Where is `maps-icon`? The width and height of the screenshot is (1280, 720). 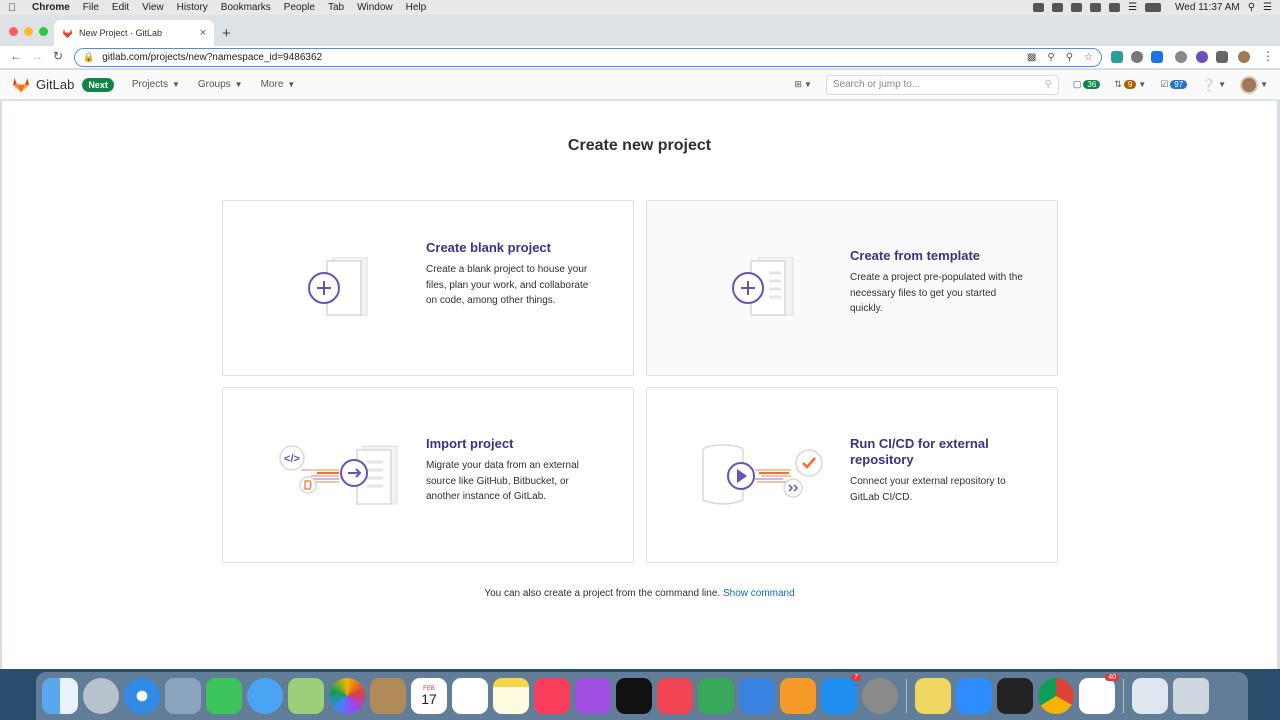
maps-icon is located at coordinates (306, 696).